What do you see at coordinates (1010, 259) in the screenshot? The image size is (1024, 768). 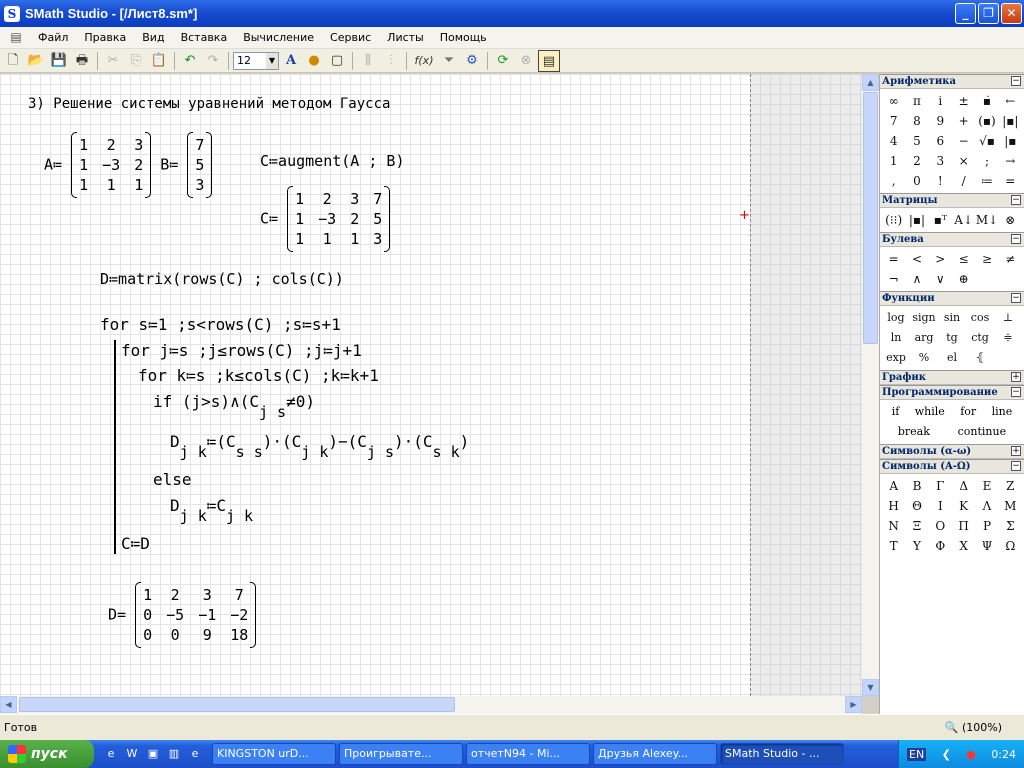 I see `palette-button: ≠` at bounding box center [1010, 259].